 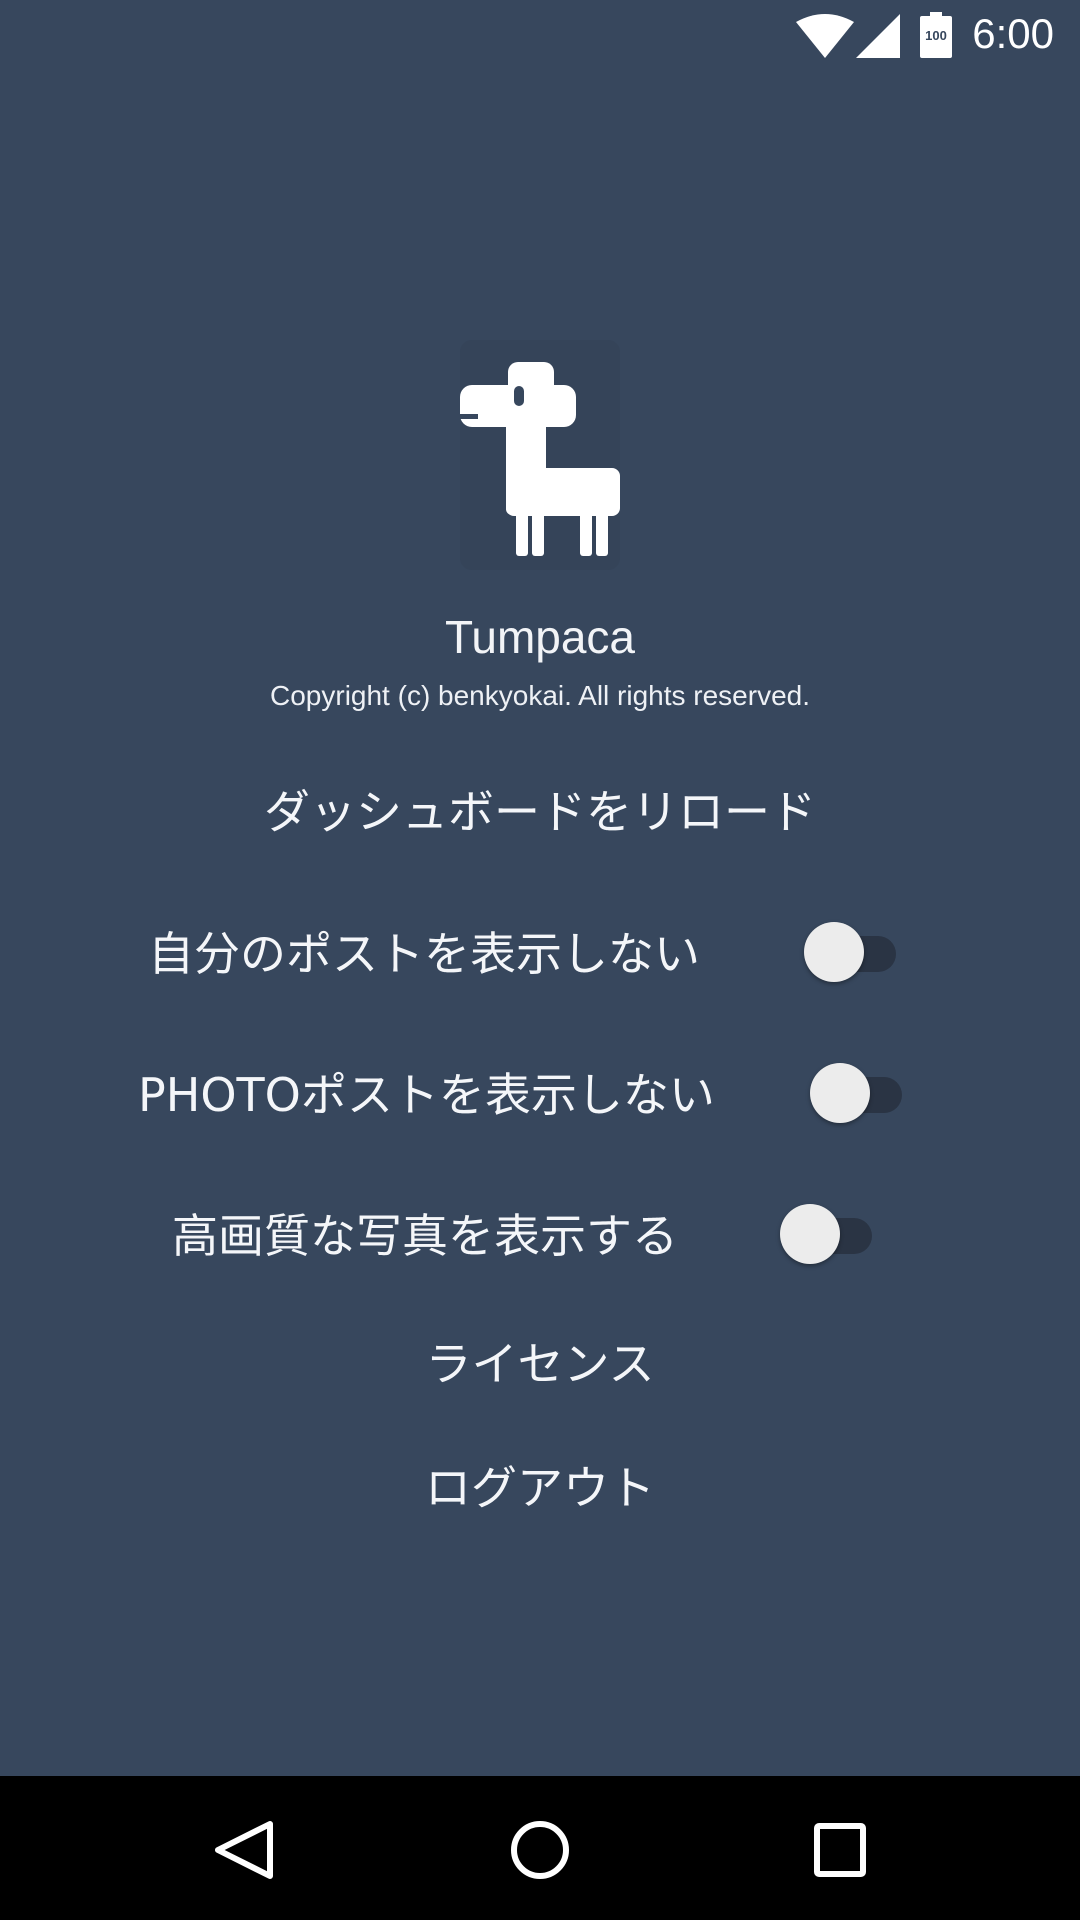 What do you see at coordinates (540, 455) in the screenshot?
I see `llama-logo-icon` at bounding box center [540, 455].